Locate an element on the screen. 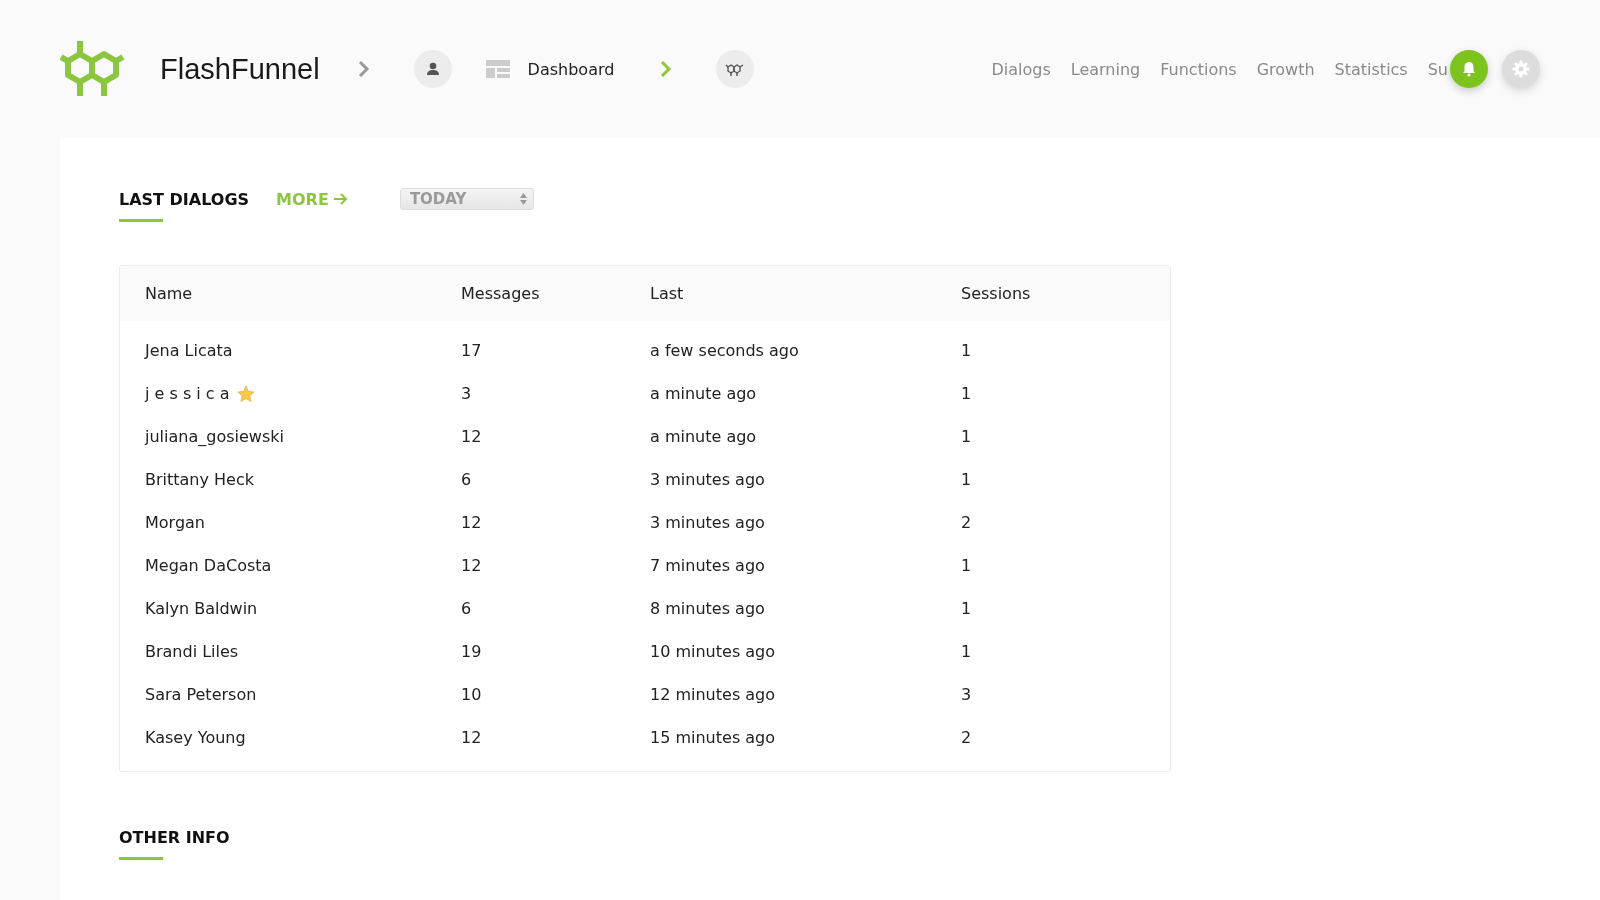 Image resolution: width=1600 pixels, height=900 pixels. last-cell-text: 15 minutes ago is located at coordinates (713, 737).